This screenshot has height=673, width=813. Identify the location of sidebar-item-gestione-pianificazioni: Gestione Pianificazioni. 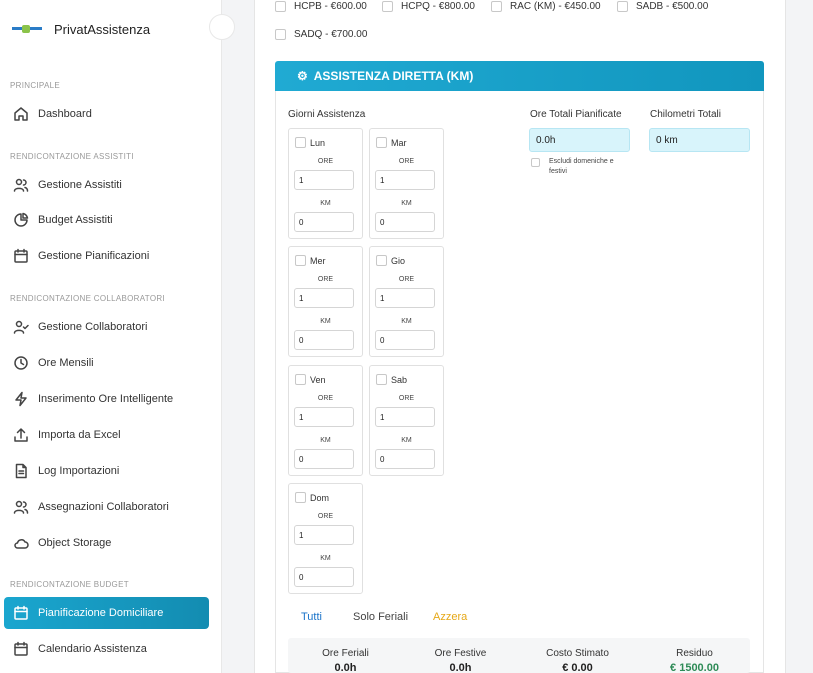
(106, 256).